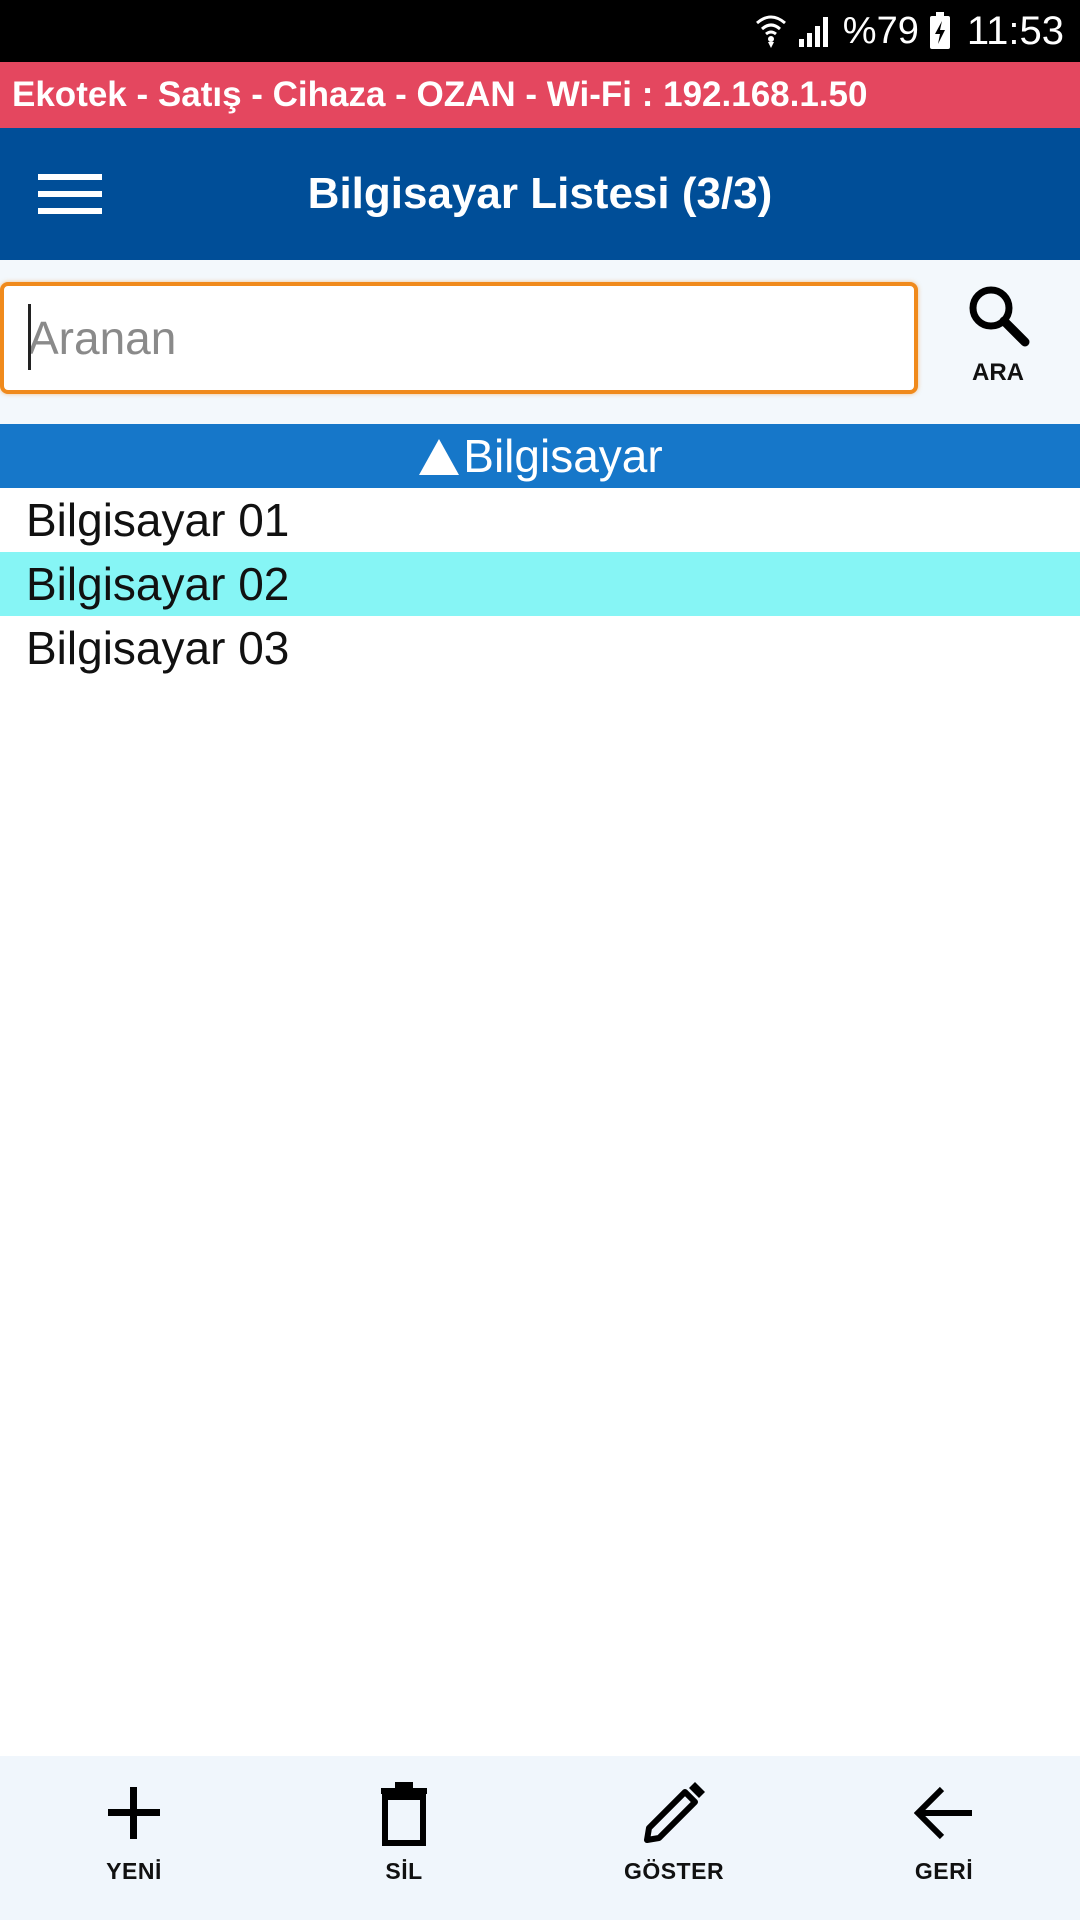 The height and width of the screenshot is (1920, 1080). Describe the element at coordinates (540, 520) in the screenshot. I see `list-item: Bilgisayar 01` at that location.